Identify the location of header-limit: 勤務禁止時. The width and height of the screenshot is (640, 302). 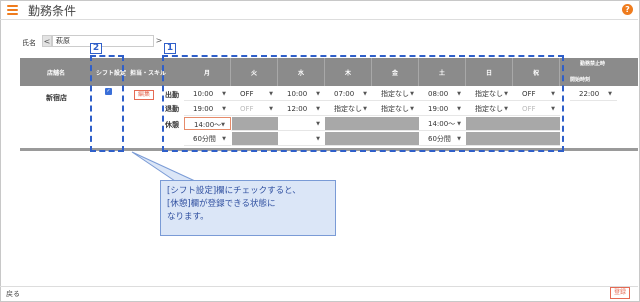
(593, 64).